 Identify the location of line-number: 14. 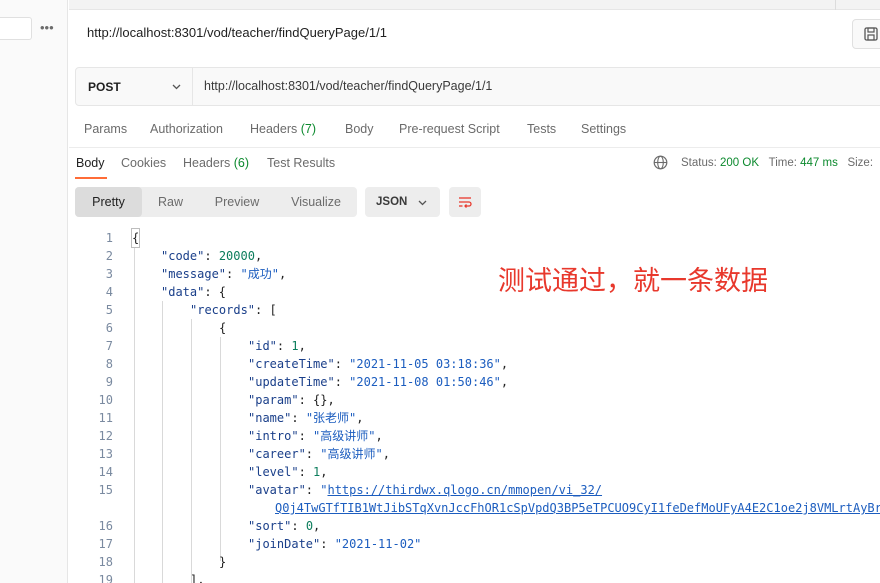
(105, 472).